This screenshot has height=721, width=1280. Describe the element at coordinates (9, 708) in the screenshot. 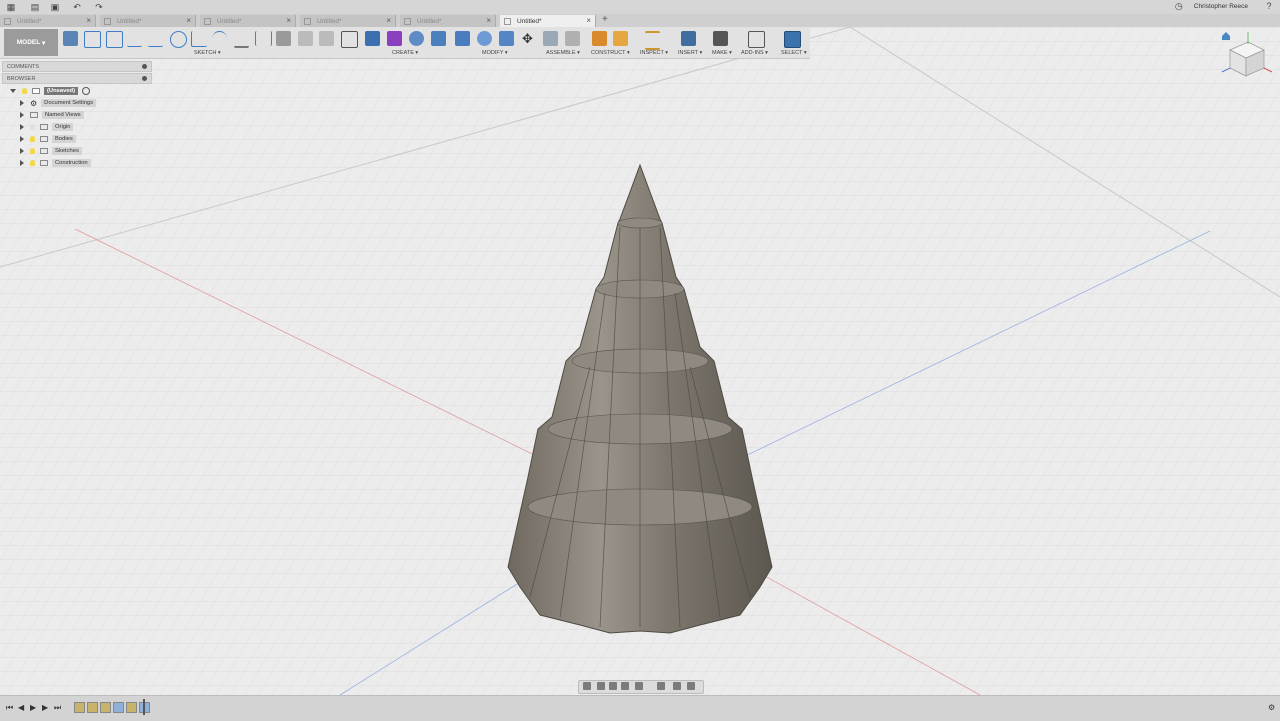

I see `timeline-start-icon: ⏮` at that location.